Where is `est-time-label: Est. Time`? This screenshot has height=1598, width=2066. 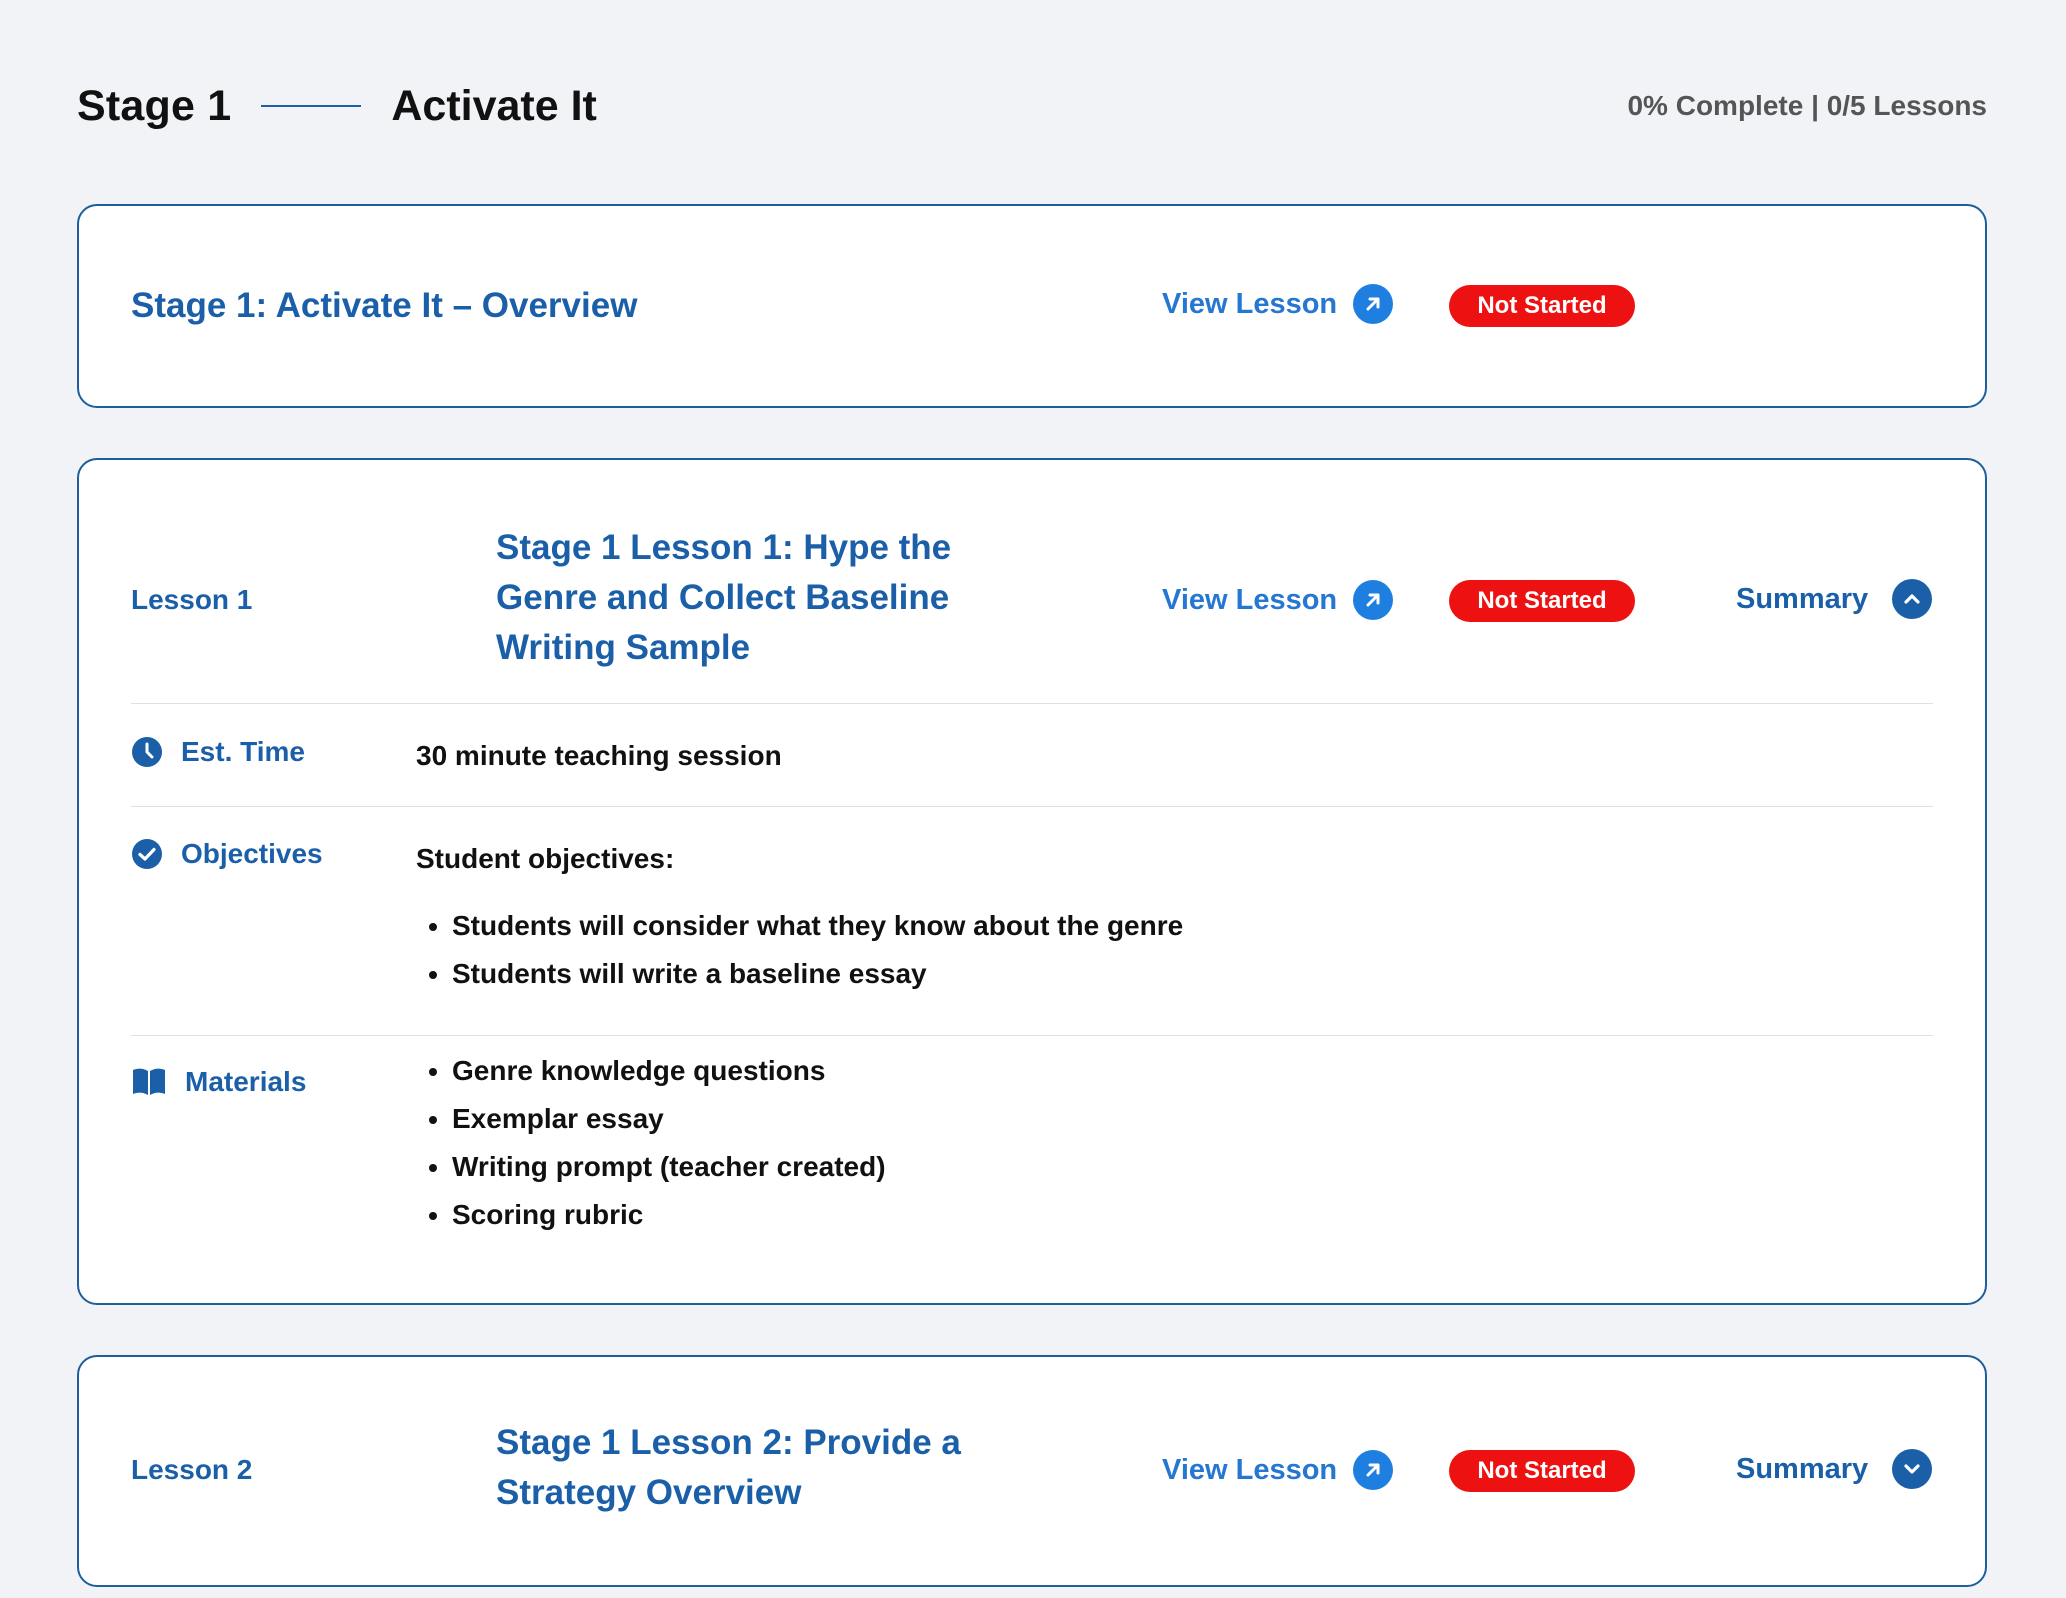
est-time-label: Est. Time is located at coordinates (218, 752).